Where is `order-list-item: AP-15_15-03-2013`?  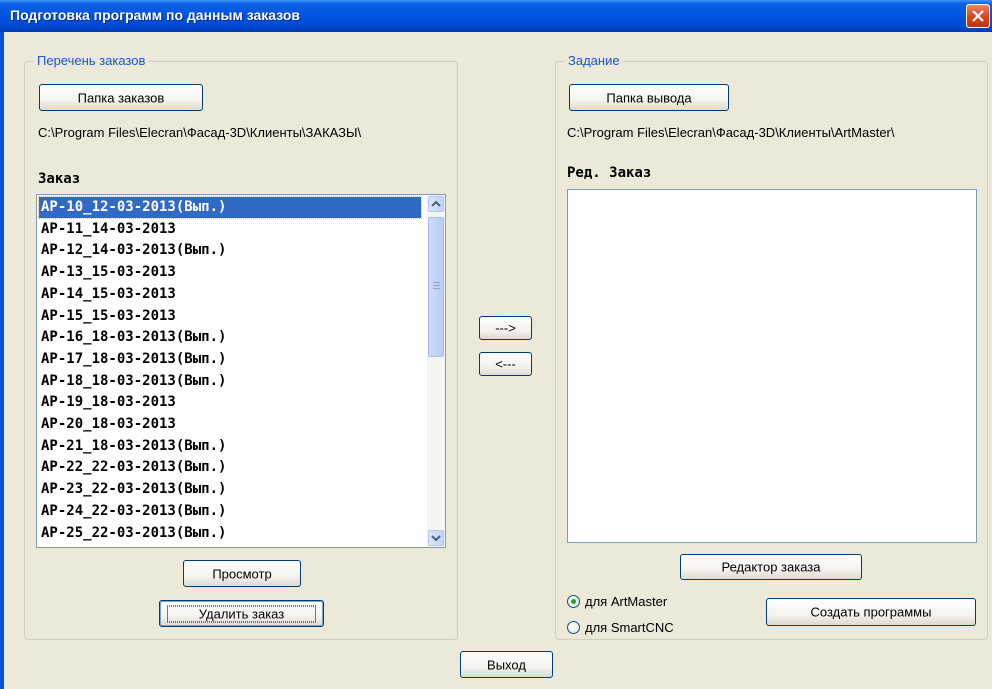
order-list-item: AP-15_15-03-2013 is located at coordinates (230, 316).